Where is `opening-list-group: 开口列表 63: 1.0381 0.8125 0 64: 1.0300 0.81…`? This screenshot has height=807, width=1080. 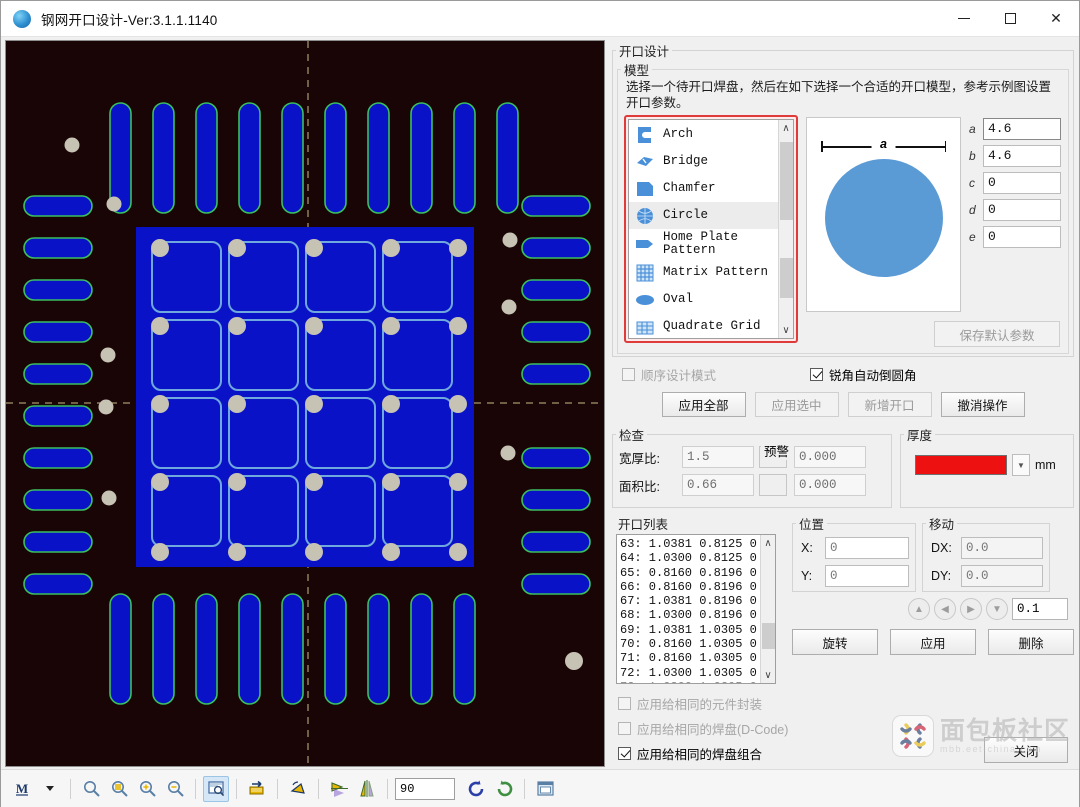 opening-list-group: 开口列表 63: 1.0381 0.8125 0 64: 1.0300 0.81… is located at coordinates (699, 601).